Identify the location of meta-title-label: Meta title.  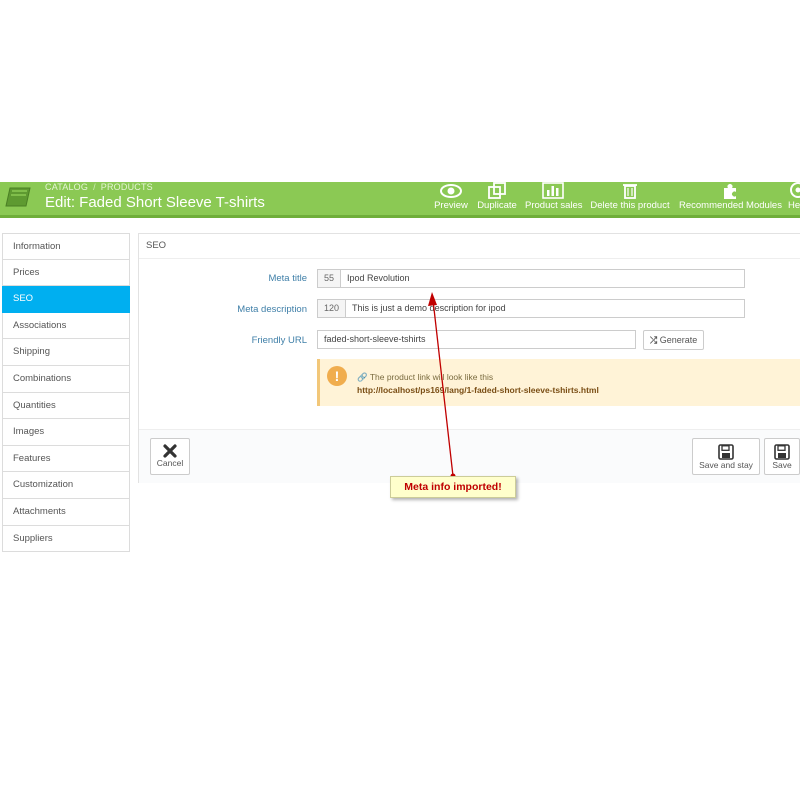
(287, 278).